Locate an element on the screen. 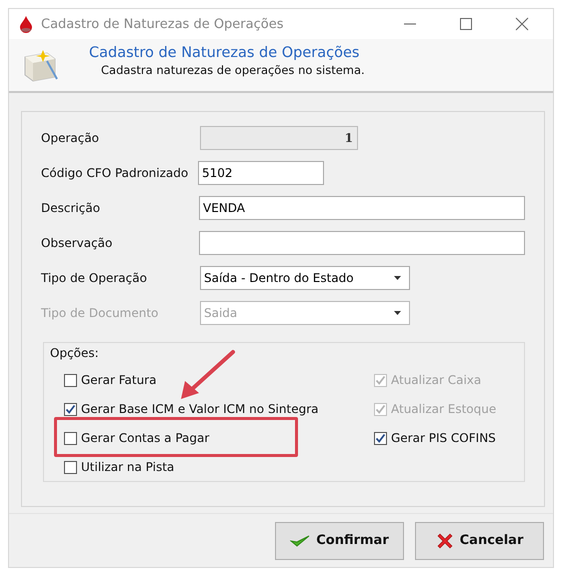 This screenshot has height=575, width=564. field-label: Observação is located at coordinates (77, 243).